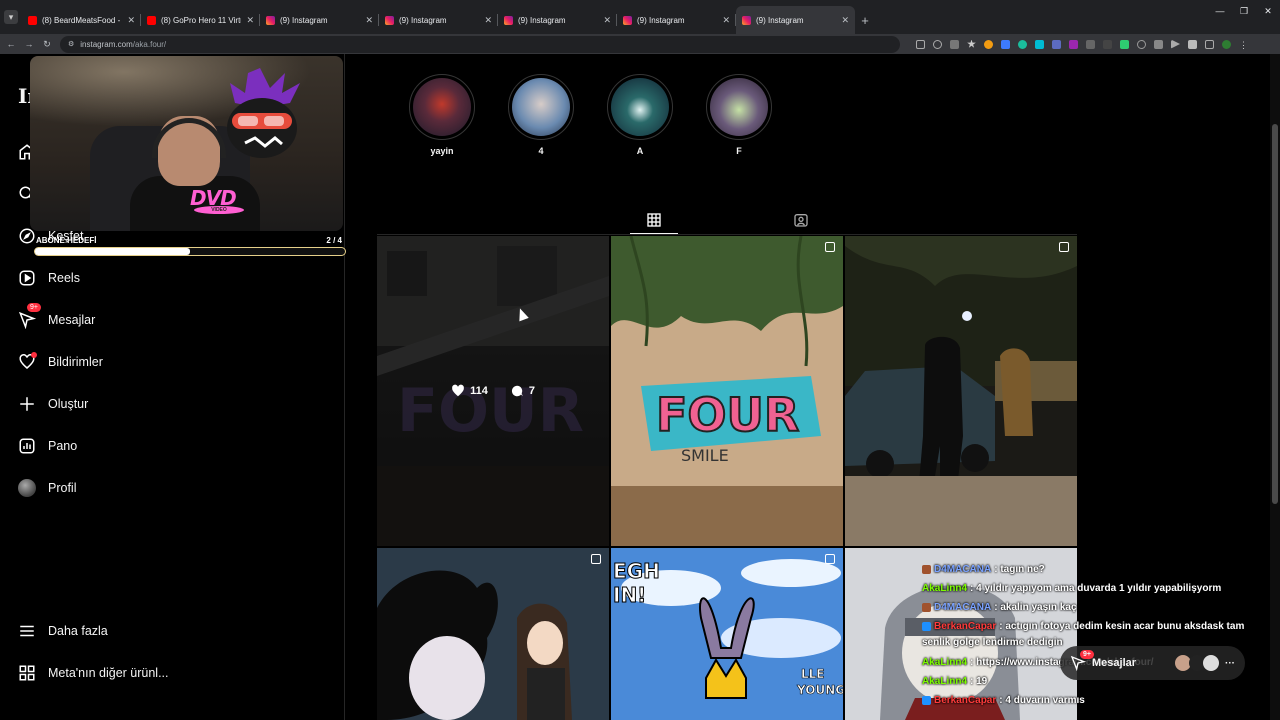  What do you see at coordinates (63, 446) in the screenshot?
I see `nav-dashboard-label: Pano` at bounding box center [63, 446].